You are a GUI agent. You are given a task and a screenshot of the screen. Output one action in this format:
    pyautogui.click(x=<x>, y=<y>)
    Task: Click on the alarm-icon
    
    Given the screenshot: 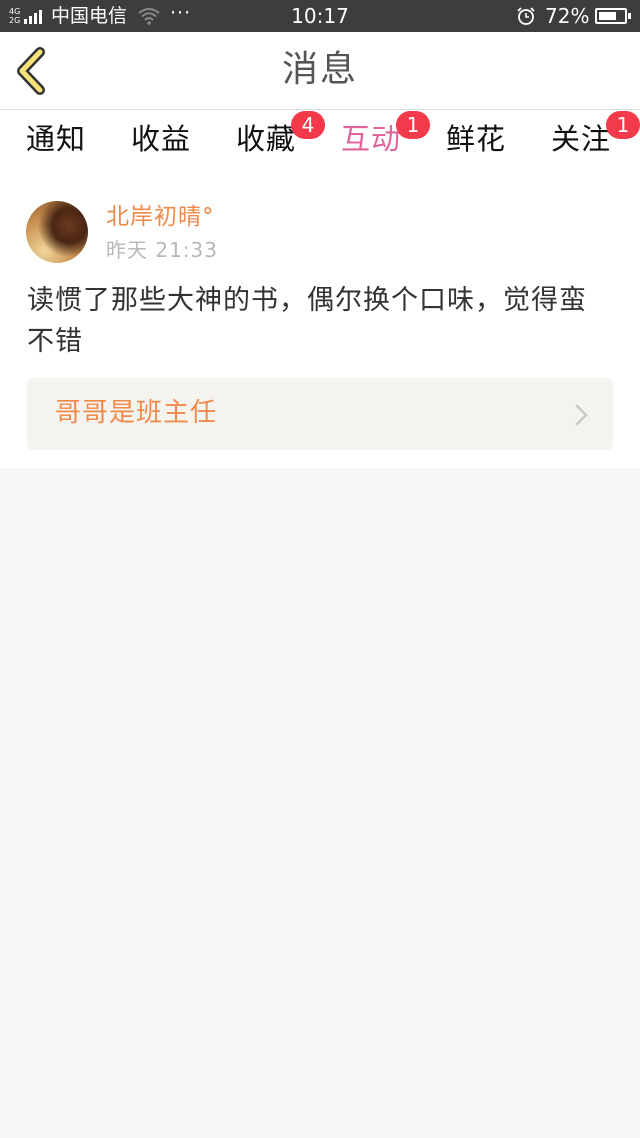 What is the action you would take?
    pyautogui.click(x=526, y=16)
    